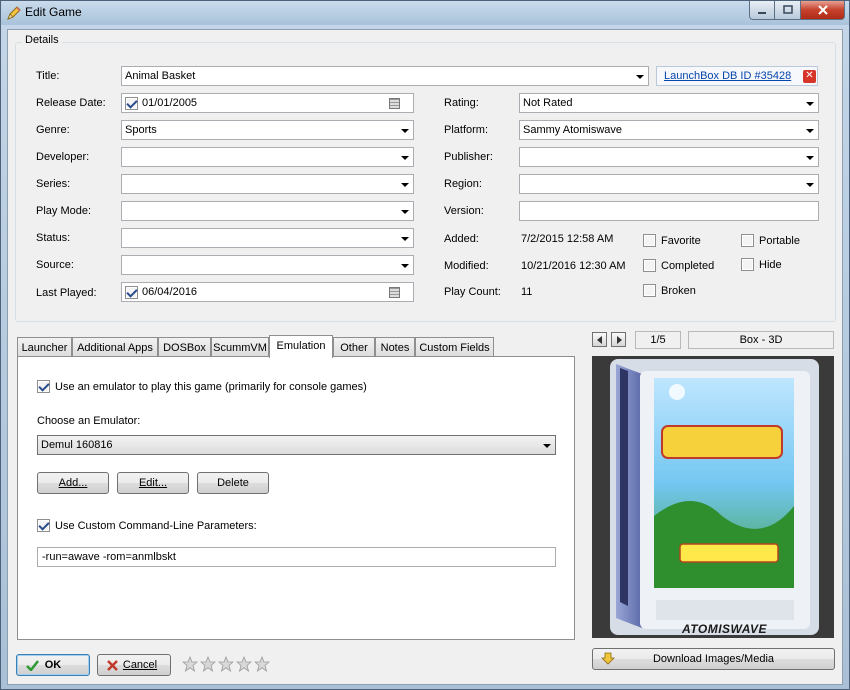  I want to click on tab-emulation: Emulation, so click(301, 346).